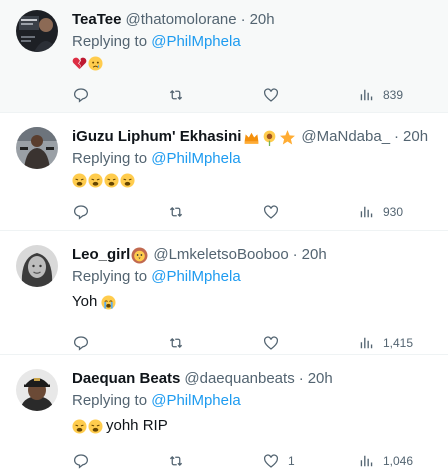 Image resolution: width=448 pixels, height=475 pixels. What do you see at coordinates (291, 461) in the screenshot?
I see `like-count: 1` at bounding box center [291, 461].